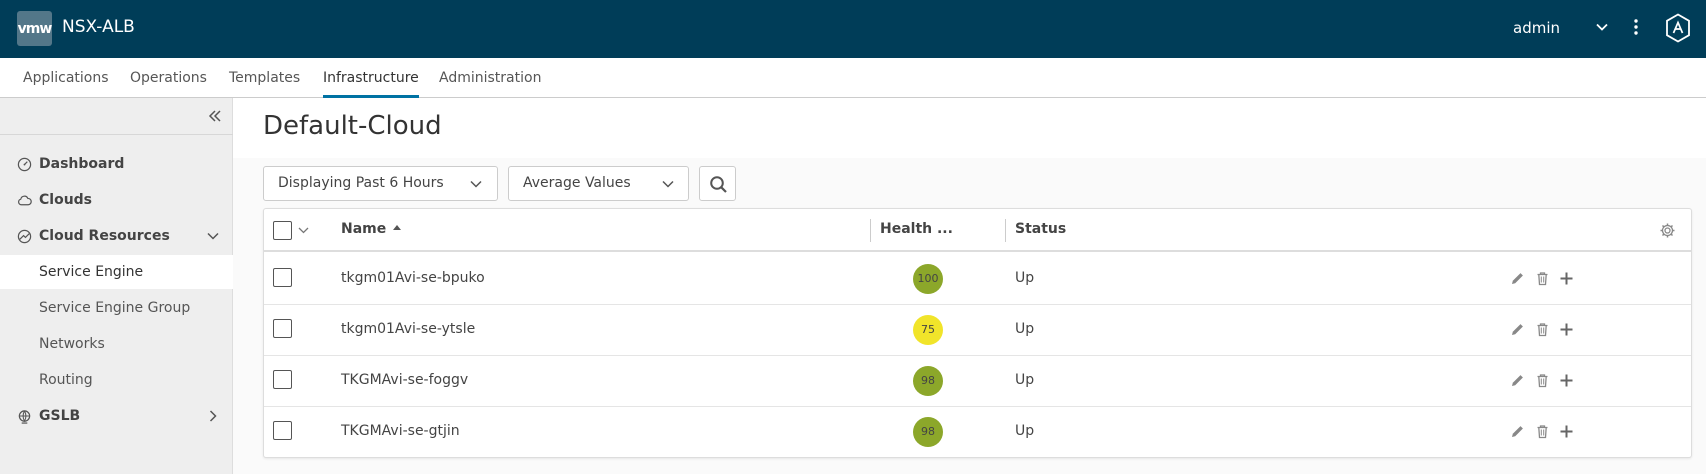  I want to click on sidebar-item-service-engine-group: Service Engine Group, so click(116, 308).